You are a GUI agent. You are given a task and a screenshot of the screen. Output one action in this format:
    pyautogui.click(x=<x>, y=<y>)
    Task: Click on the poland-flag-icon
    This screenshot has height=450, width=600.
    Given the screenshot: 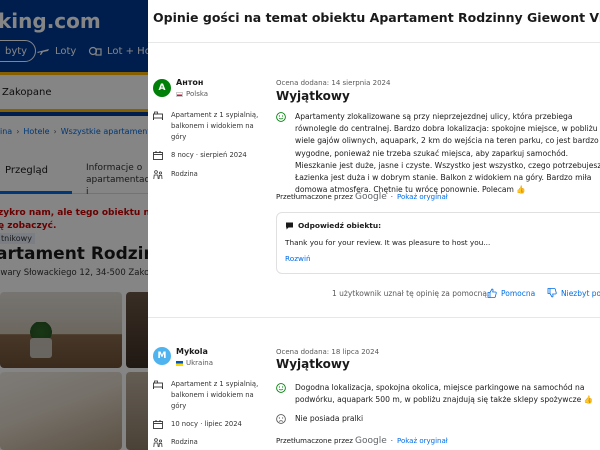 What is the action you would take?
    pyautogui.click(x=179, y=94)
    